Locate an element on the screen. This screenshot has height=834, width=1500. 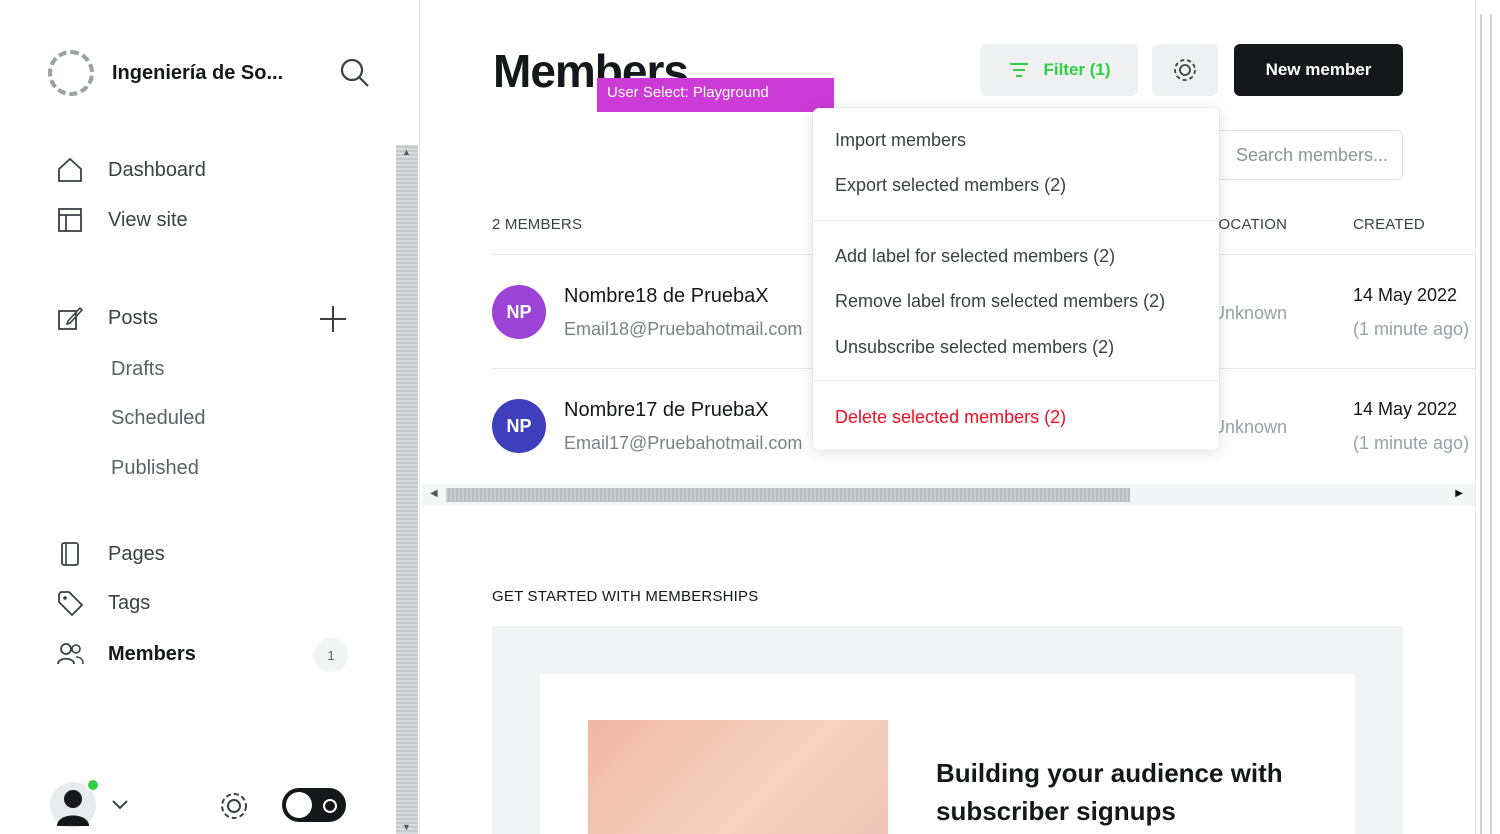
nav-pages: Pages is located at coordinates (110, 554).